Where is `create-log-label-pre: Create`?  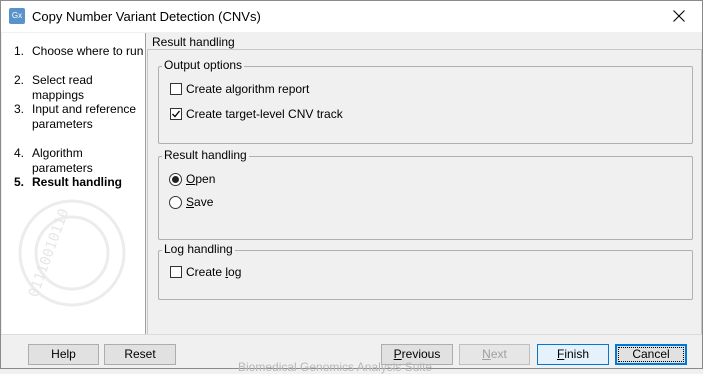 create-log-label-pre: Create is located at coordinates (206, 272).